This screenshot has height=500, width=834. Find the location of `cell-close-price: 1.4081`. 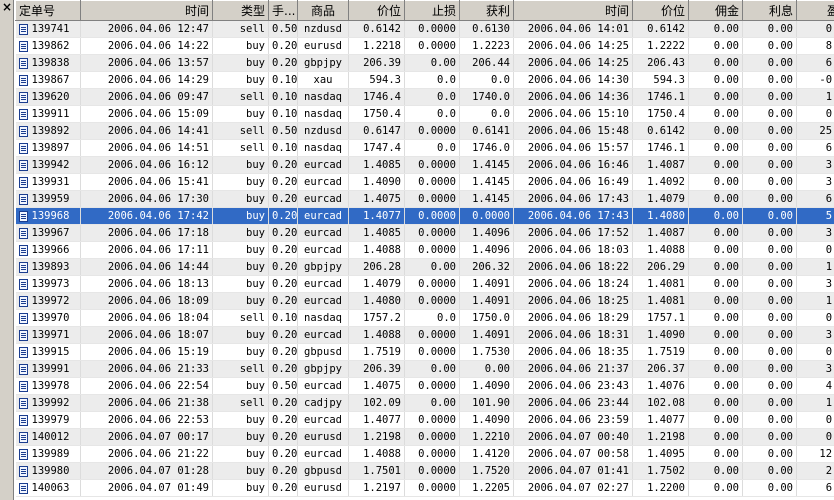

cell-close-price: 1.4081 is located at coordinates (660, 284).